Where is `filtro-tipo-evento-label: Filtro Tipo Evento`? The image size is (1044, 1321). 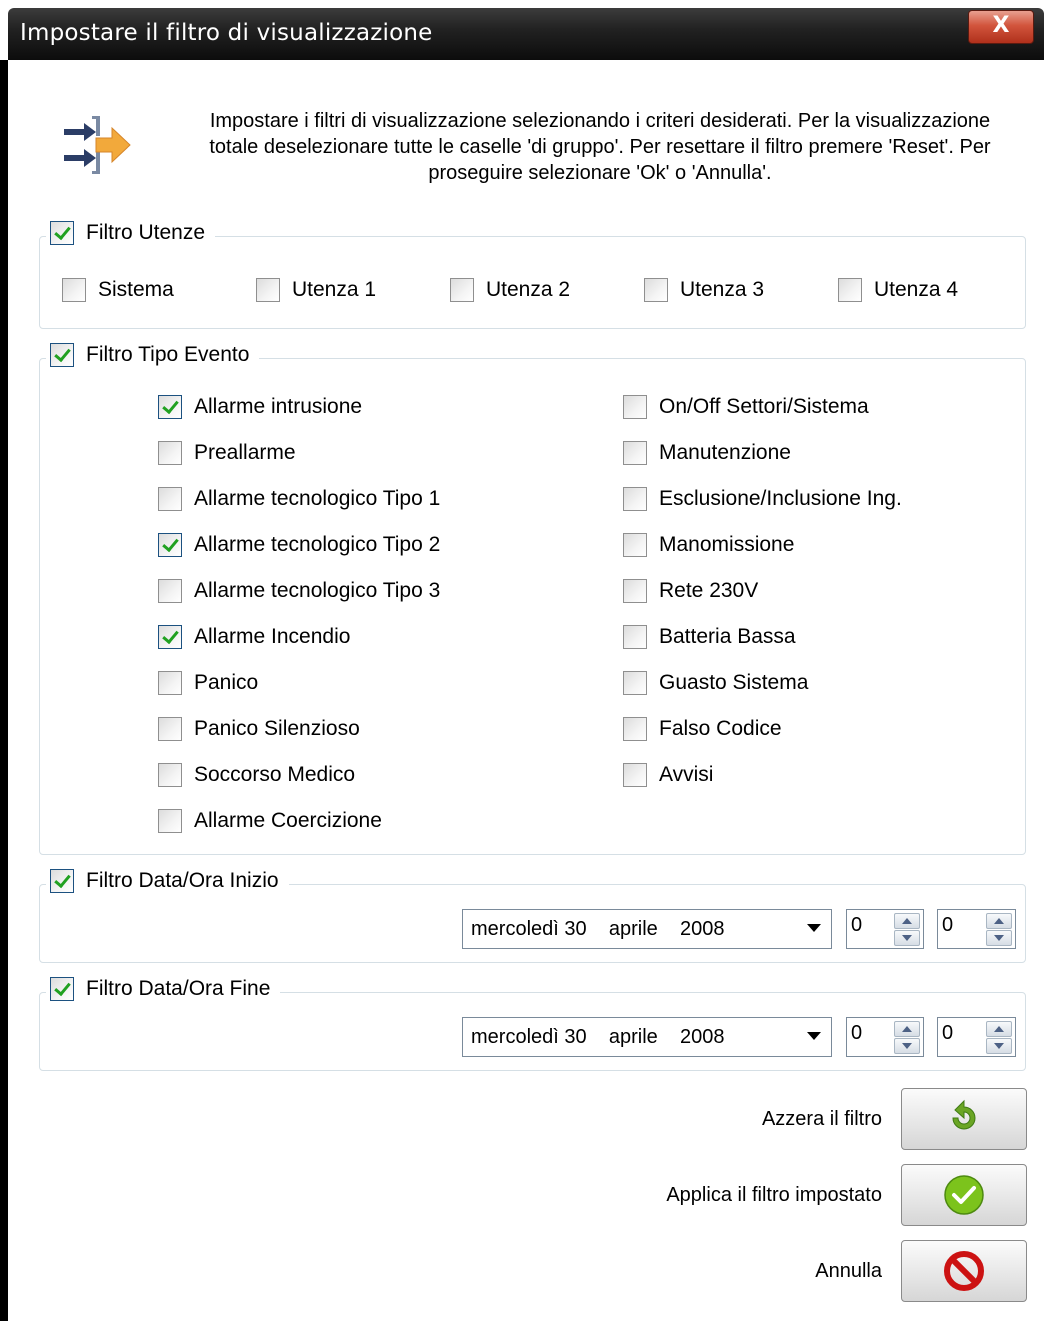 filtro-tipo-evento-label: Filtro Tipo Evento is located at coordinates (168, 354).